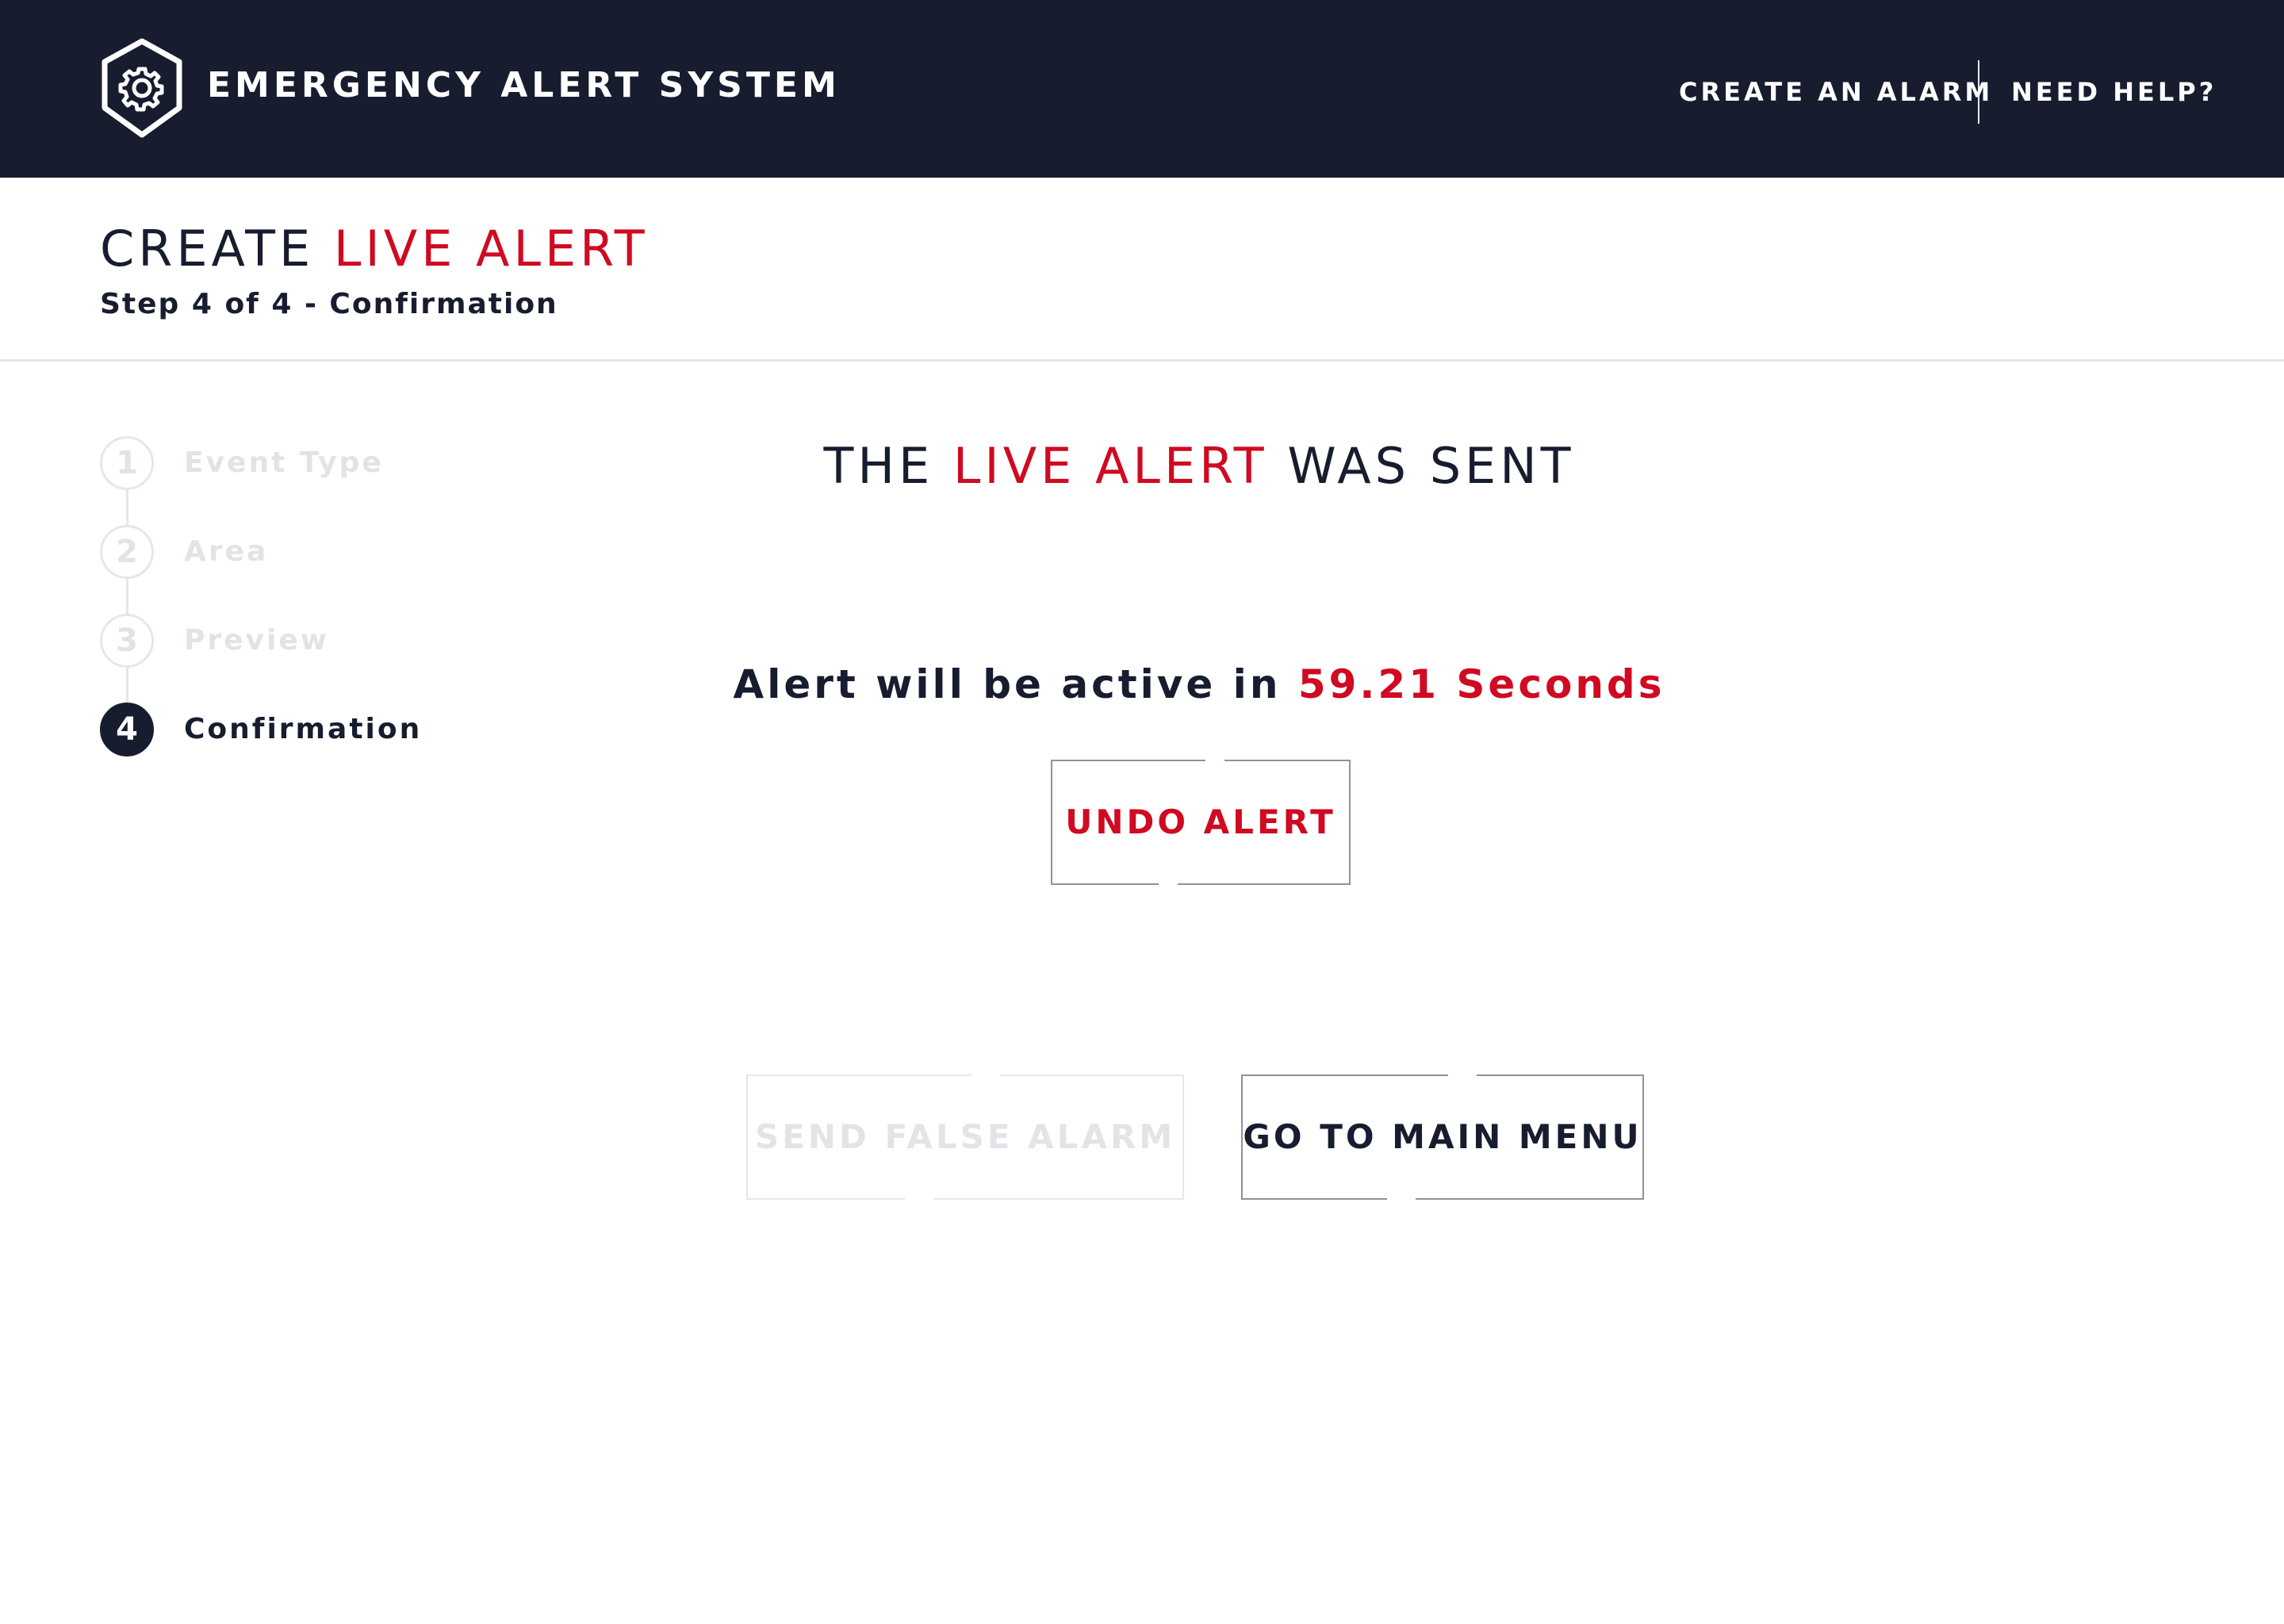 Image resolution: width=2284 pixels, height=1624 pixels. I want to click on create-alarm-link: CREATE AN ALARM, so click(1836, 92).